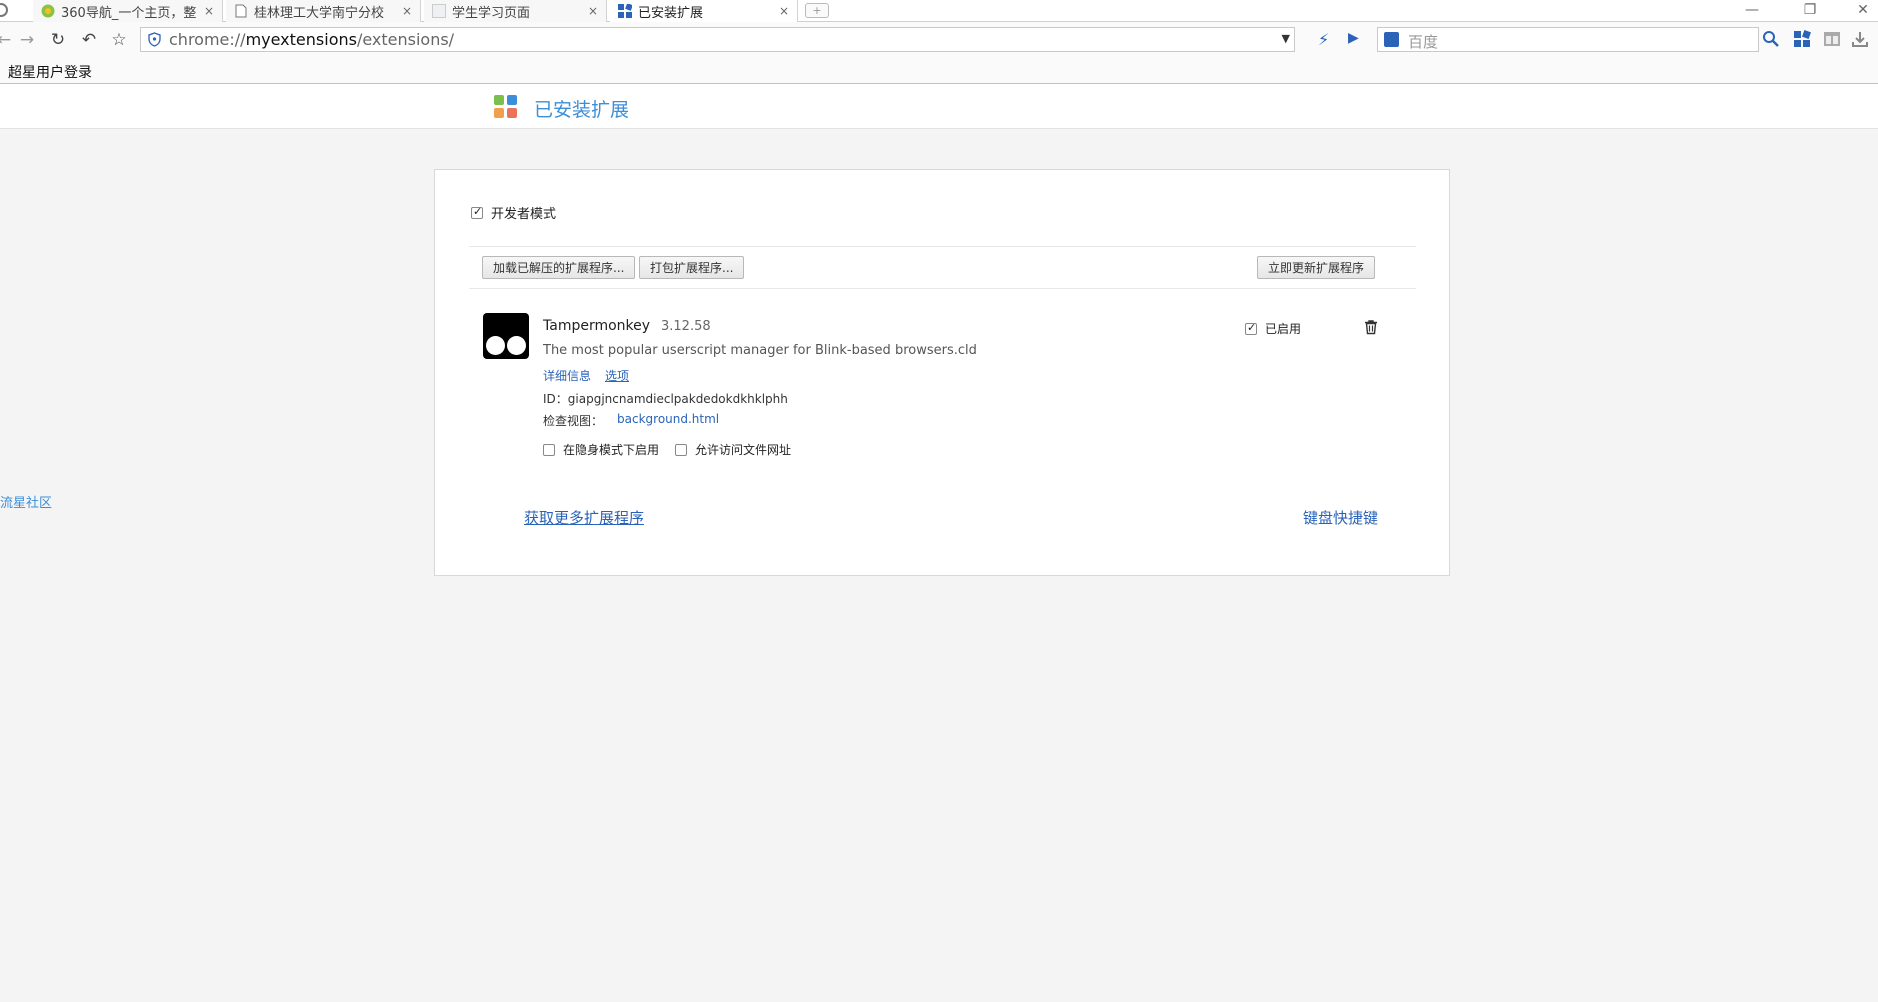 This screenshot has width=1878, height=1002. I want to click on play-icon: ▶, so click(1353, 38).